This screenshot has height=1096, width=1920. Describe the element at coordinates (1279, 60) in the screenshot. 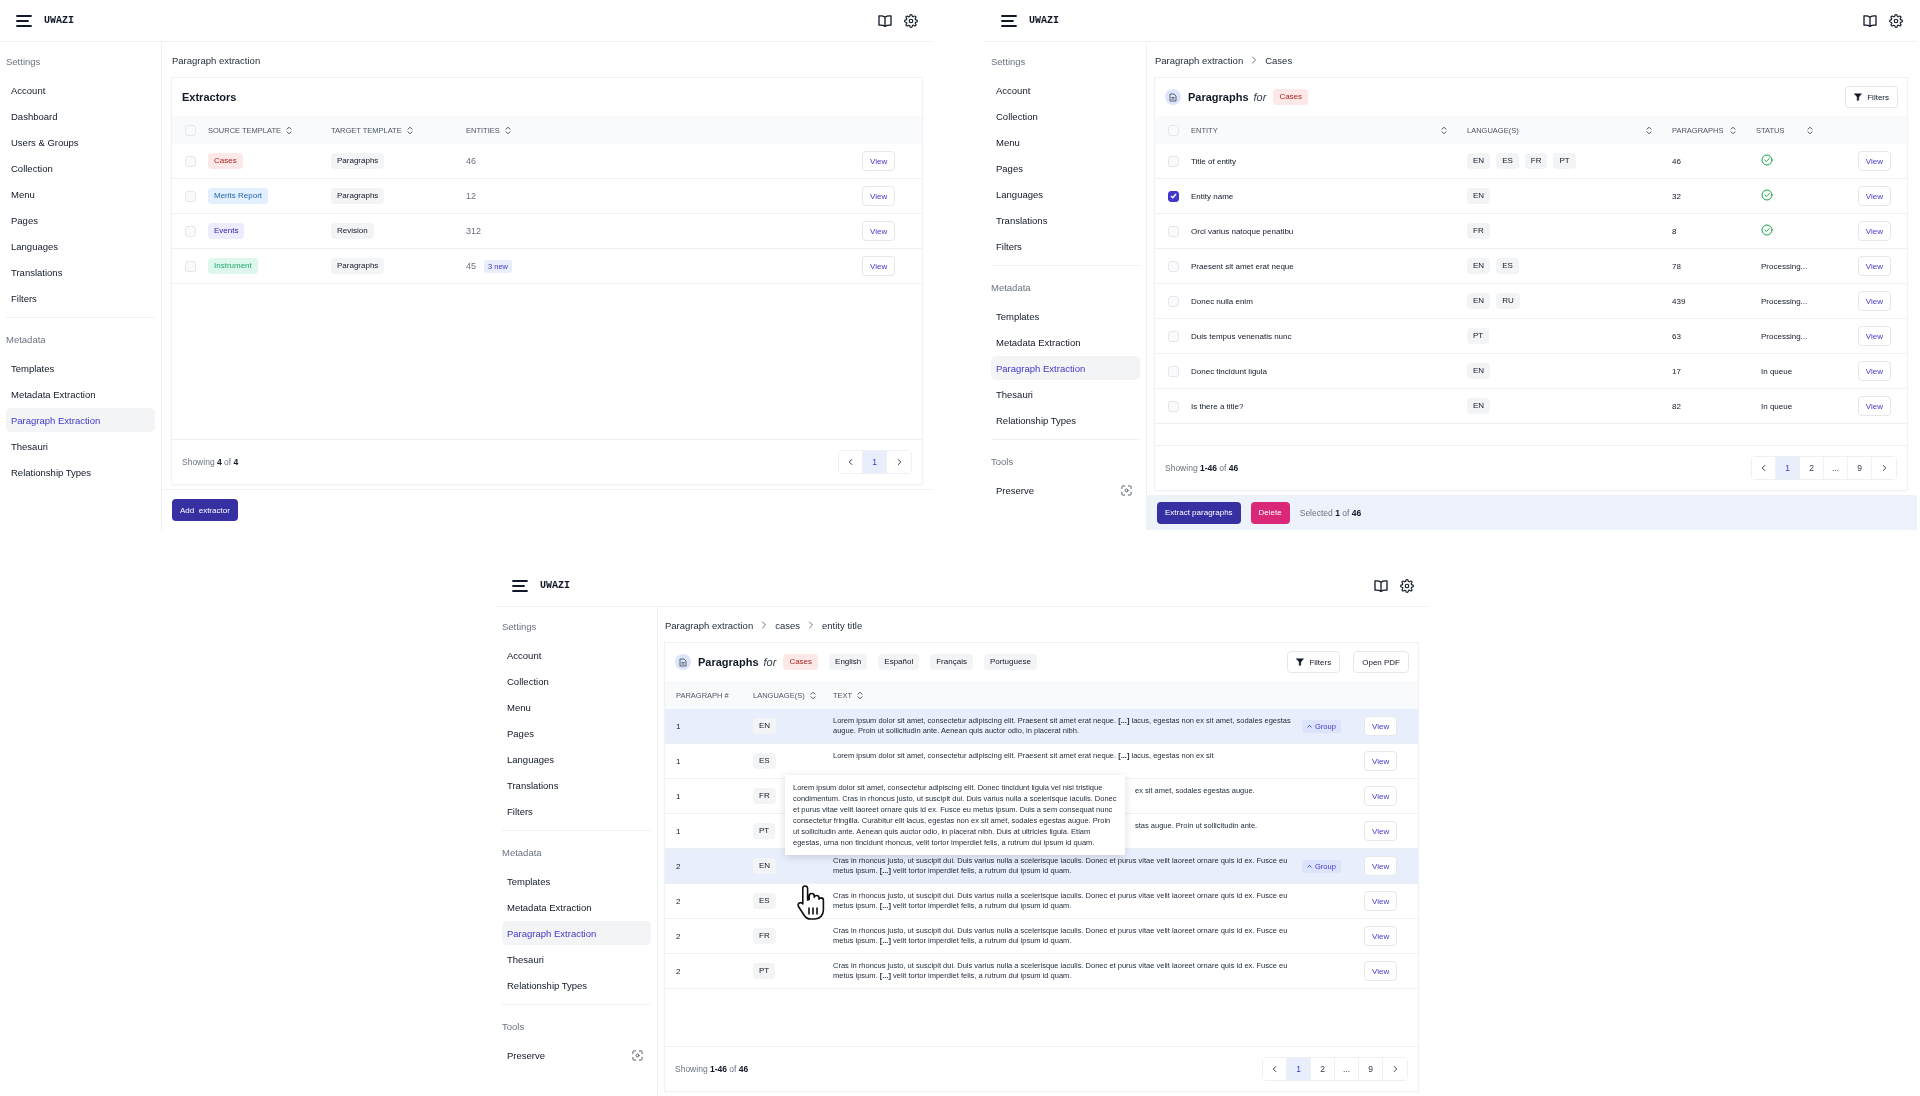

I see `breadcrumb-link: Cases` at that location.